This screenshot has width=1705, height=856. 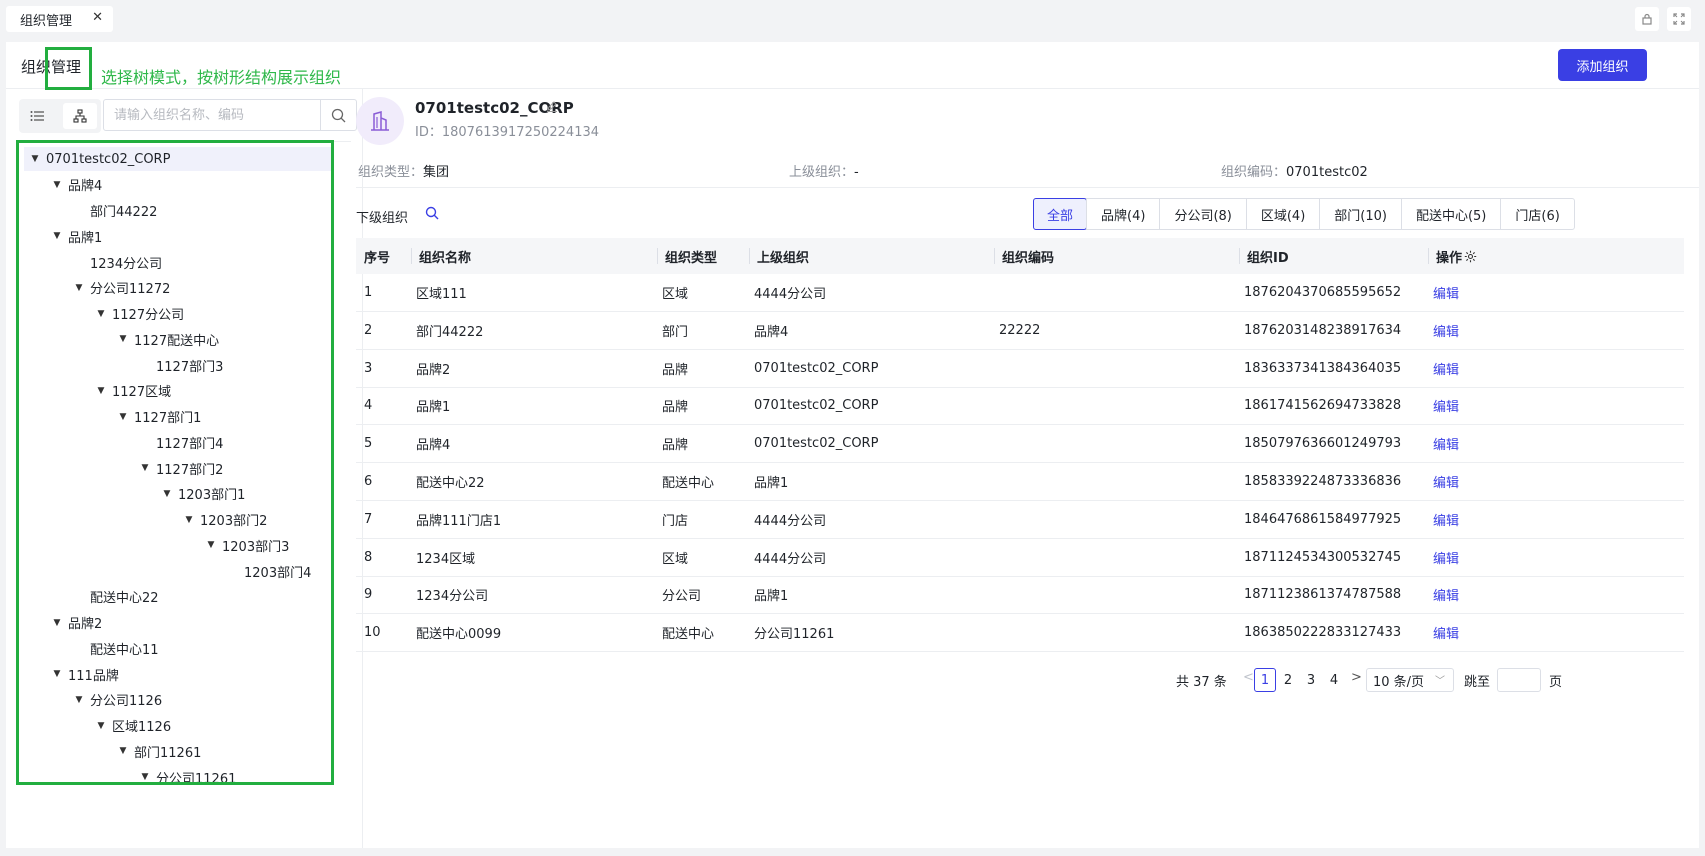 I want to click on column-header: 组织ID, so click(x=1268, y=258).